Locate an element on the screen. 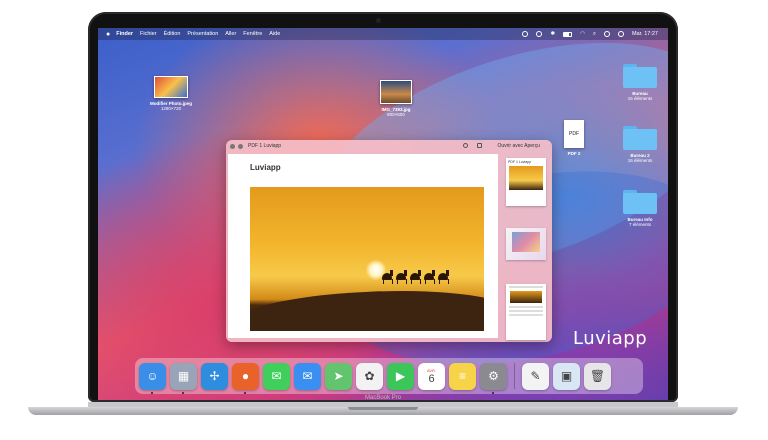 The height and width of the screenshot is (440, 768). desktop-file-pdf2: PDF PDF 2 is located at coordinates (574, 138).